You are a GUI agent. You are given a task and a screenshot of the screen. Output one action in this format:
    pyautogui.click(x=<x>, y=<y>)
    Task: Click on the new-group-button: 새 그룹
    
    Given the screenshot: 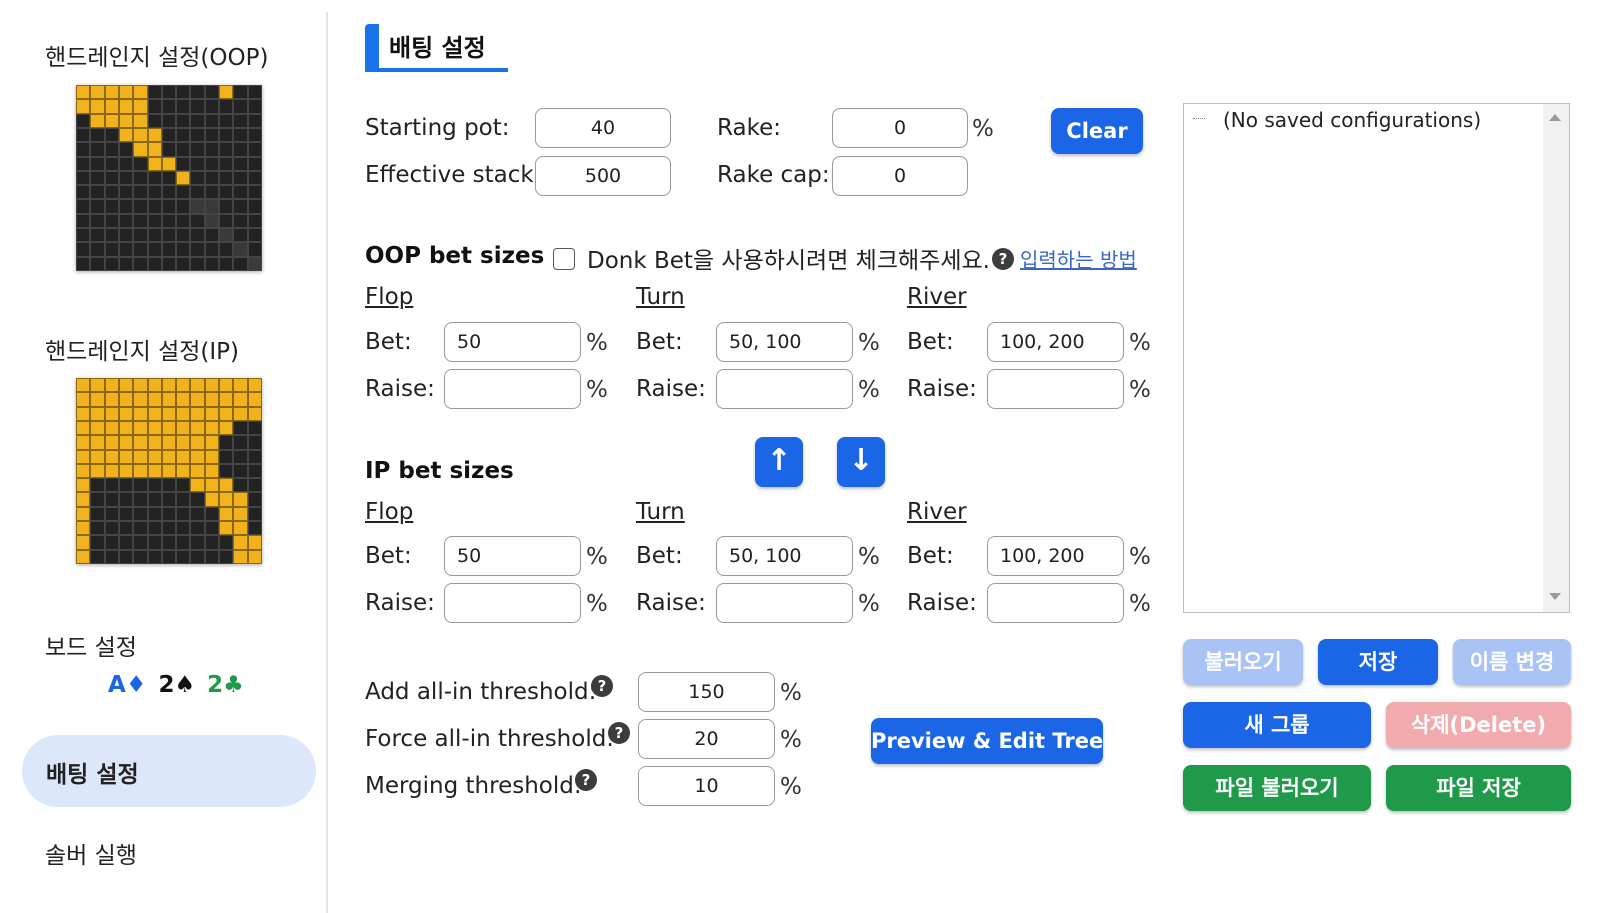 What is the action you would take?
    pyautogui.click(x=1277, y=725)
    